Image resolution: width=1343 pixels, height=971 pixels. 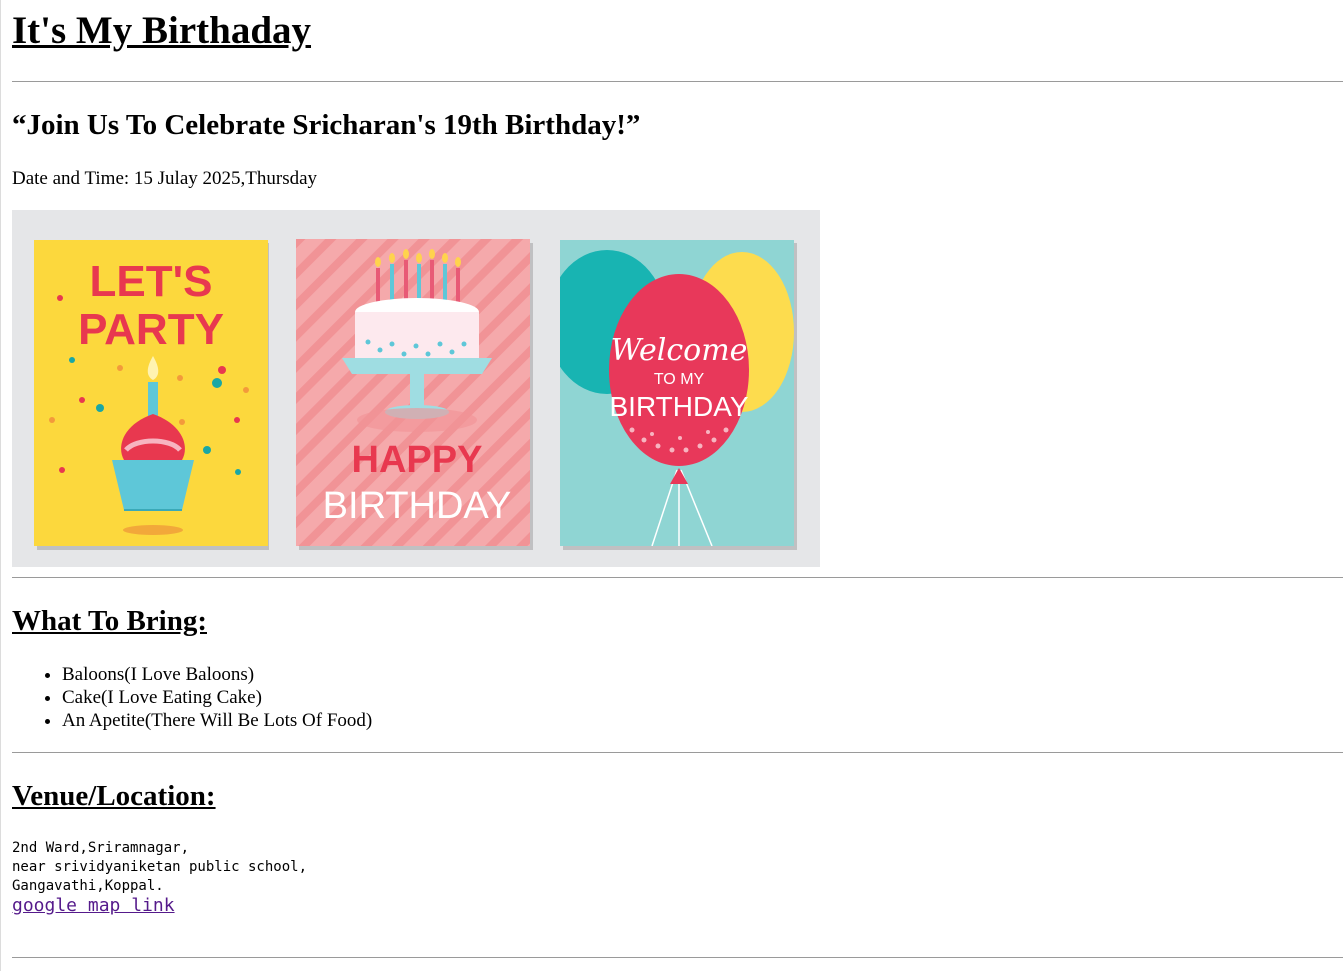 I want to click on what-to-bring-heading: What To Bring:, so click(x=109, y=621).